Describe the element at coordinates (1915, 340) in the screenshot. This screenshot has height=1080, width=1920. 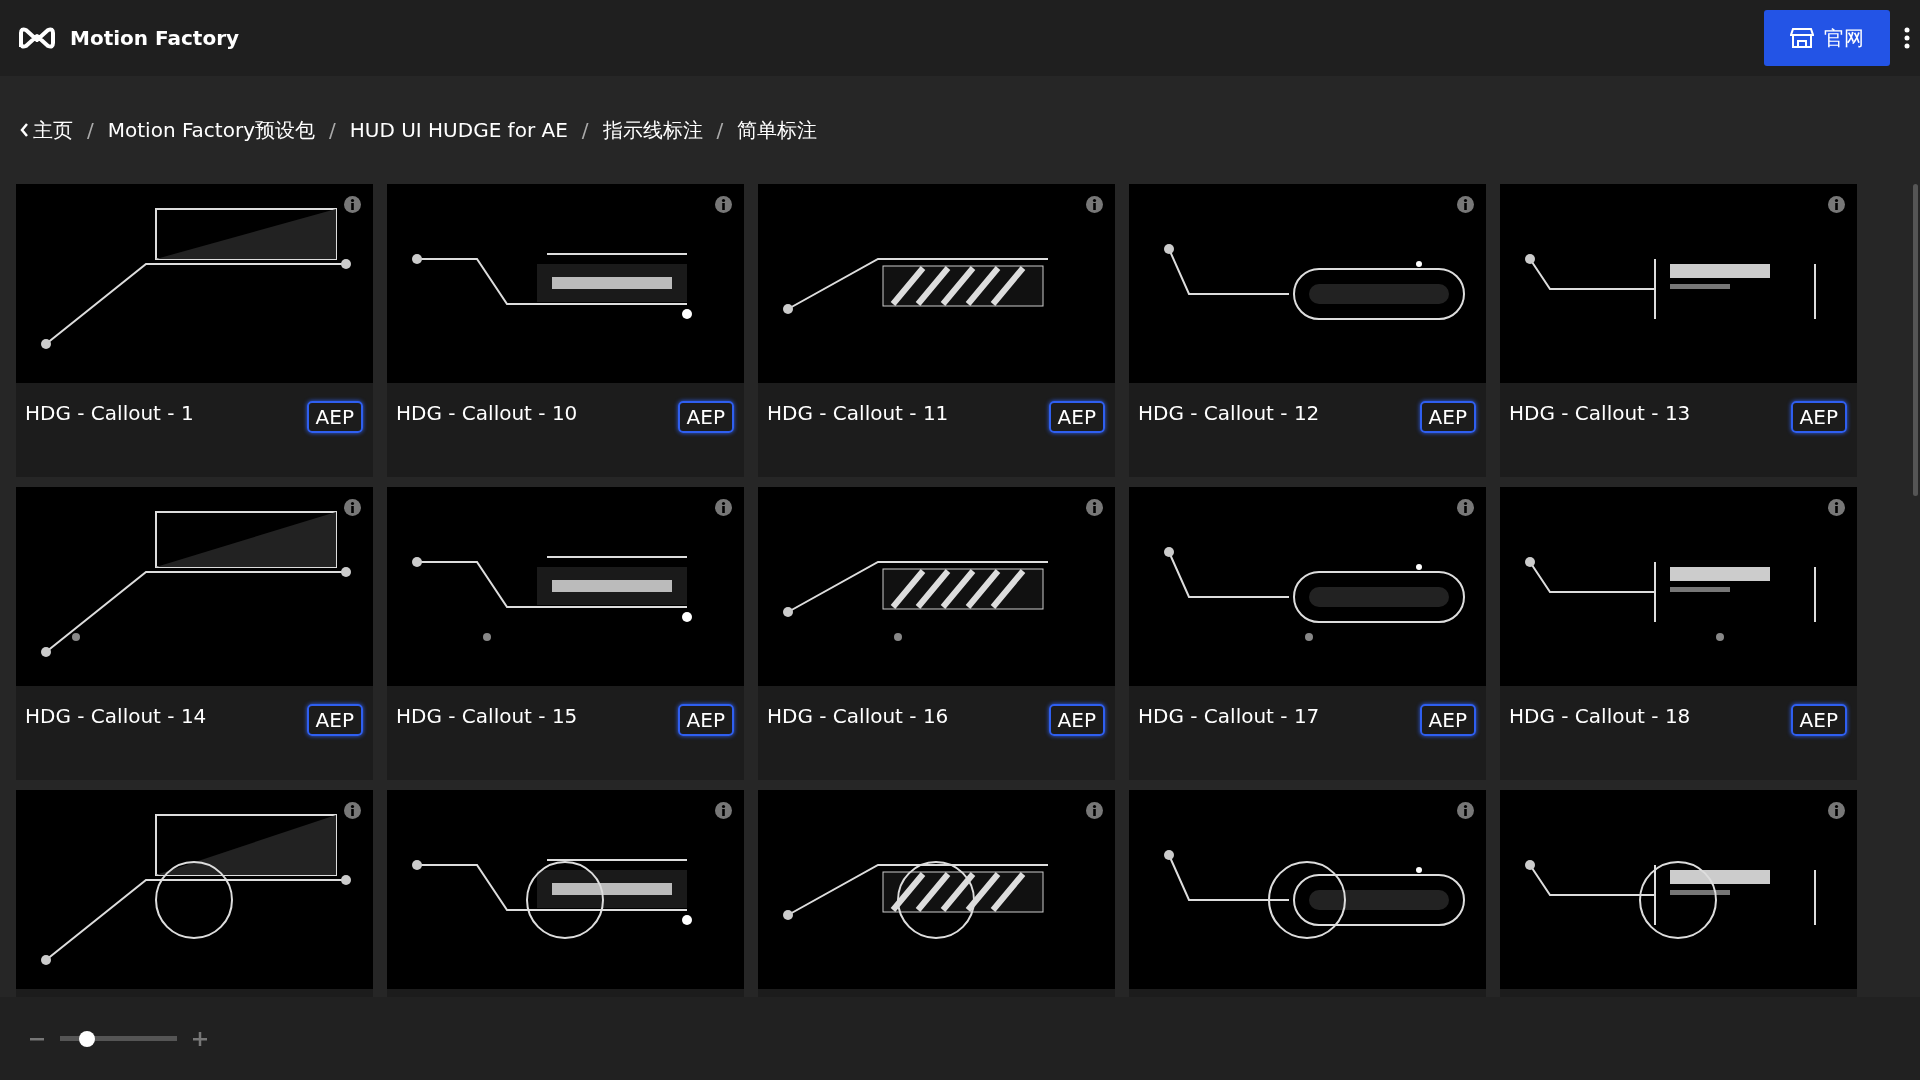
I see `scrollbar` at that location.